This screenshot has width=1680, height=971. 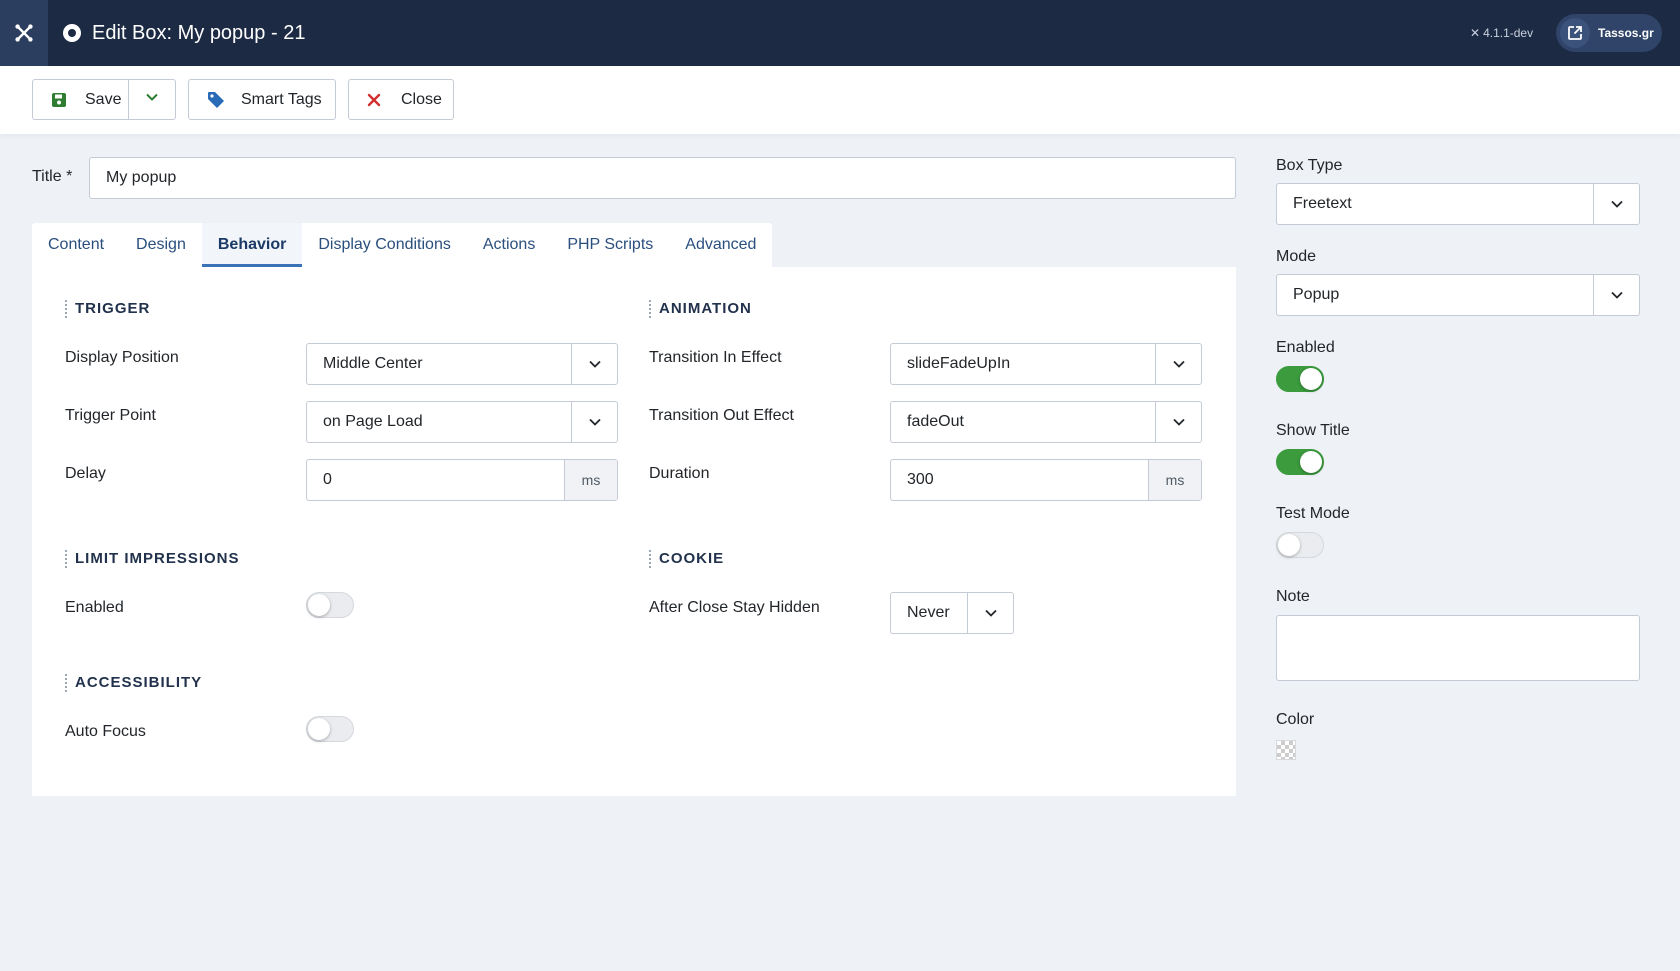 I want to click on duration-input: 300, so click(x=1019, y=480).